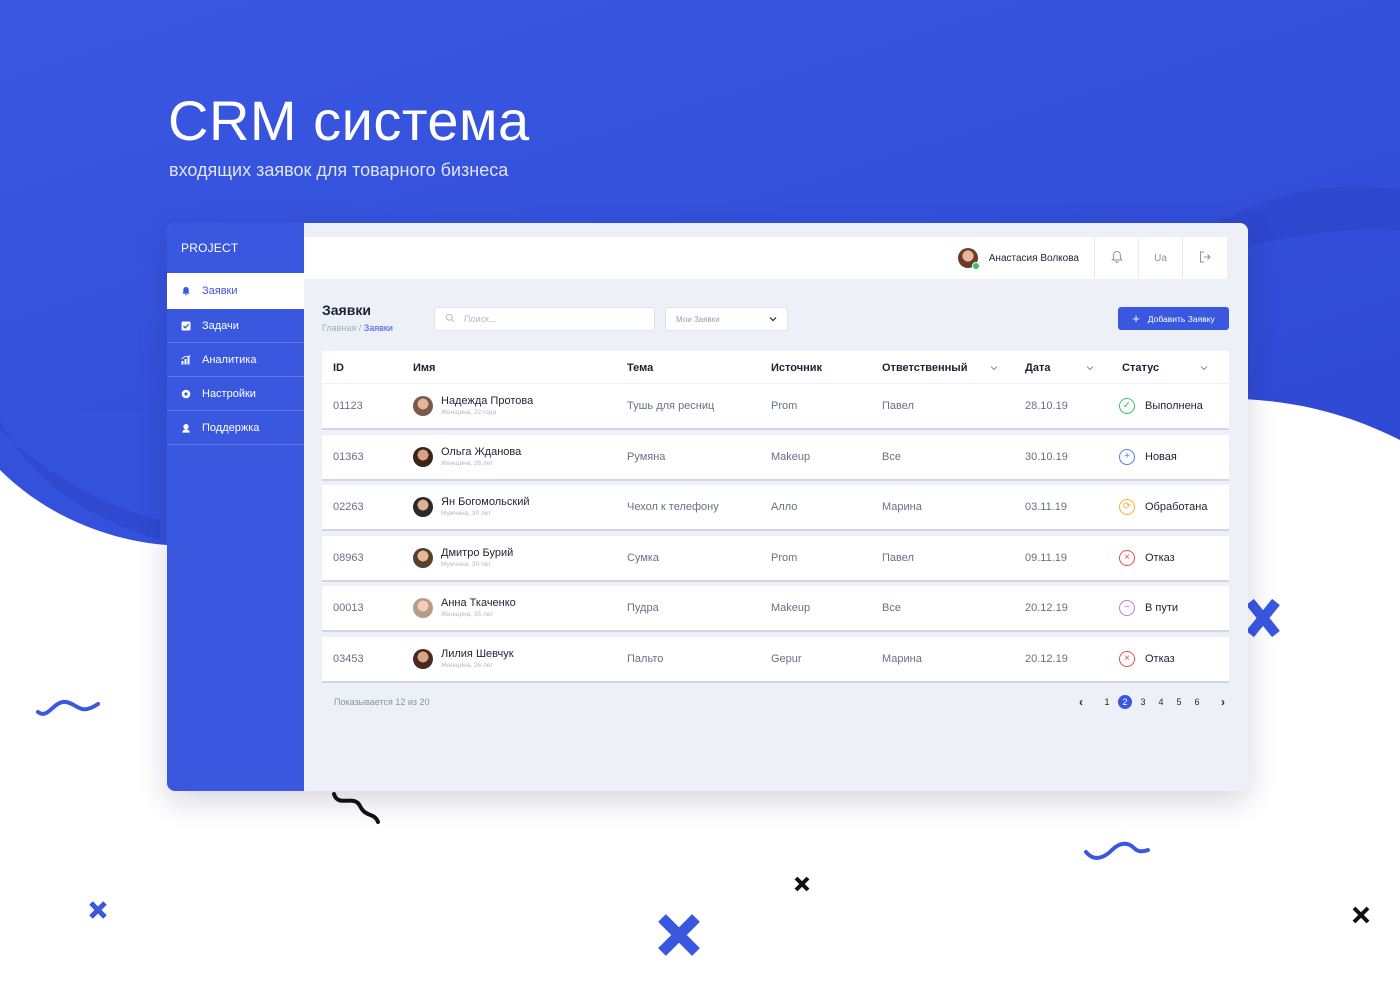 This screenshot has width=1400, height=996. What do you see at coordinates (1127, 608) in the screenshot?
I see `minus-circle-icon: −` at bounding box center [1127, 608].